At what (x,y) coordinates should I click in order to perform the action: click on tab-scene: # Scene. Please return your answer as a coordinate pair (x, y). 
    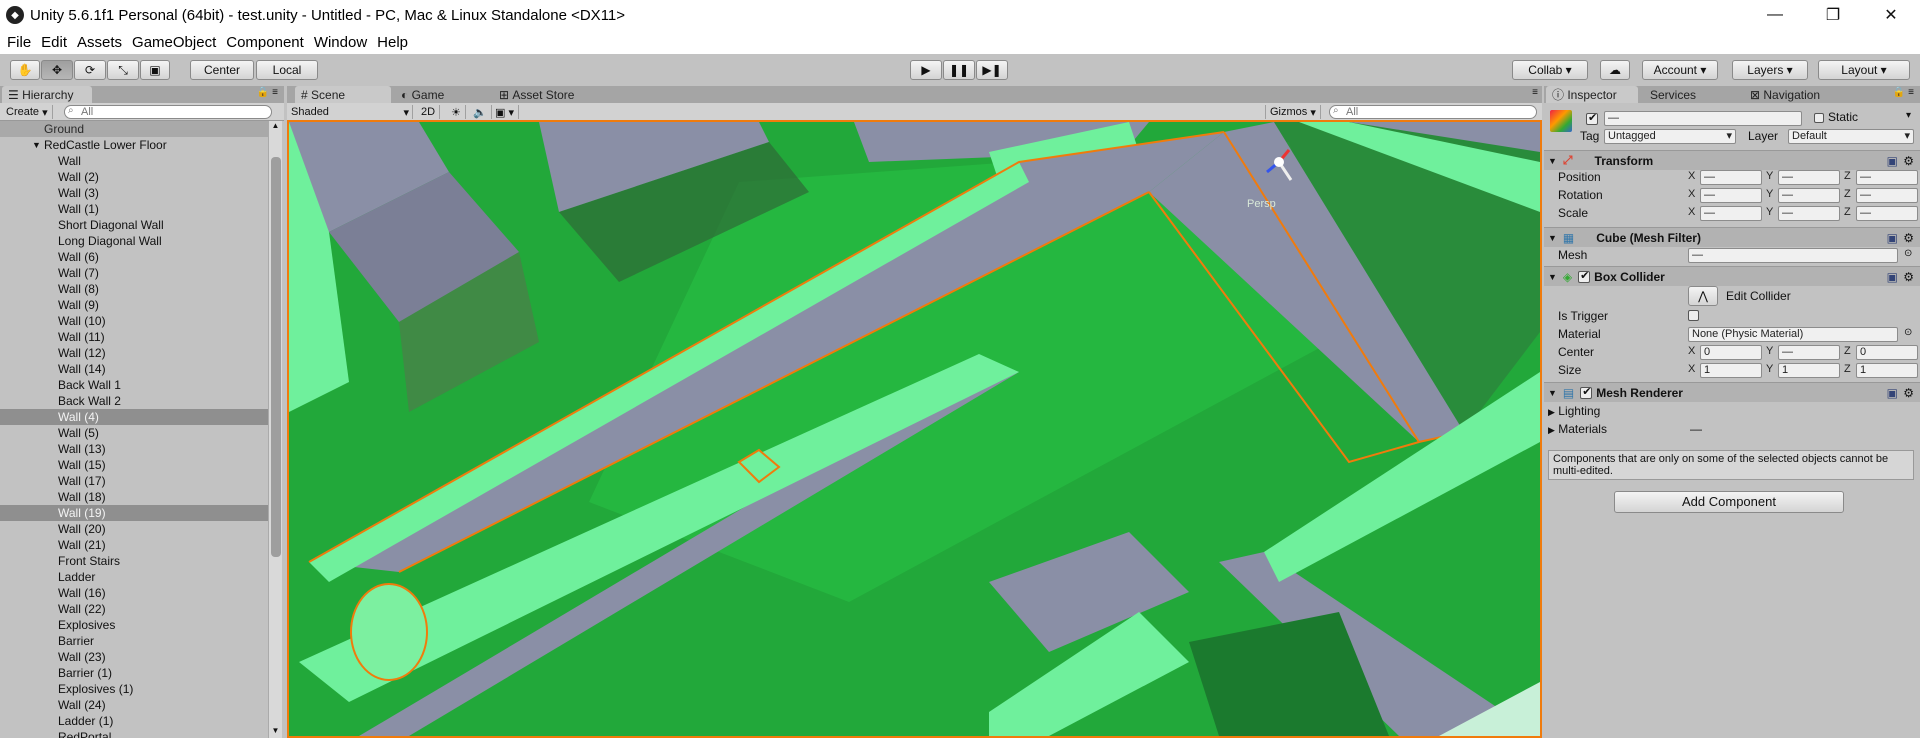
    Looking at the image, I should click on (343, 94).